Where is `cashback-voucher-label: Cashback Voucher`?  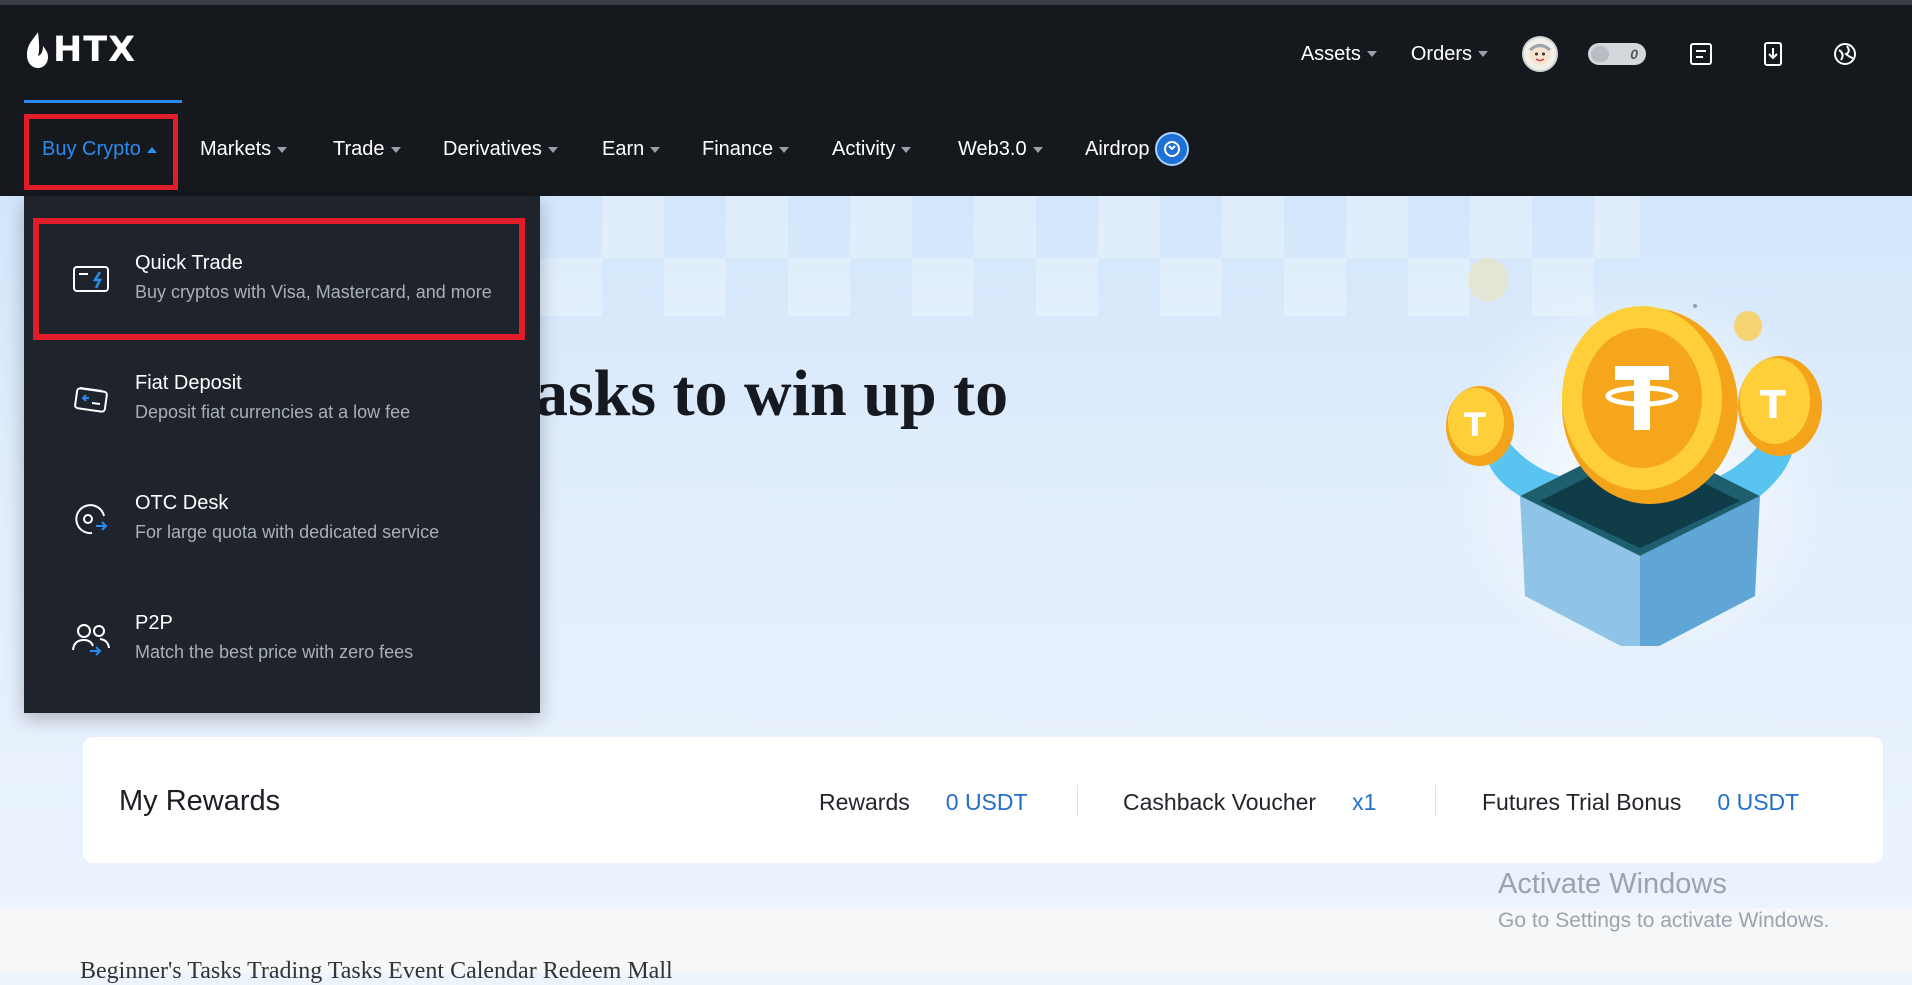
cashback-voucher-label: Cashback Voucher is located at coordinates (1220, 802).